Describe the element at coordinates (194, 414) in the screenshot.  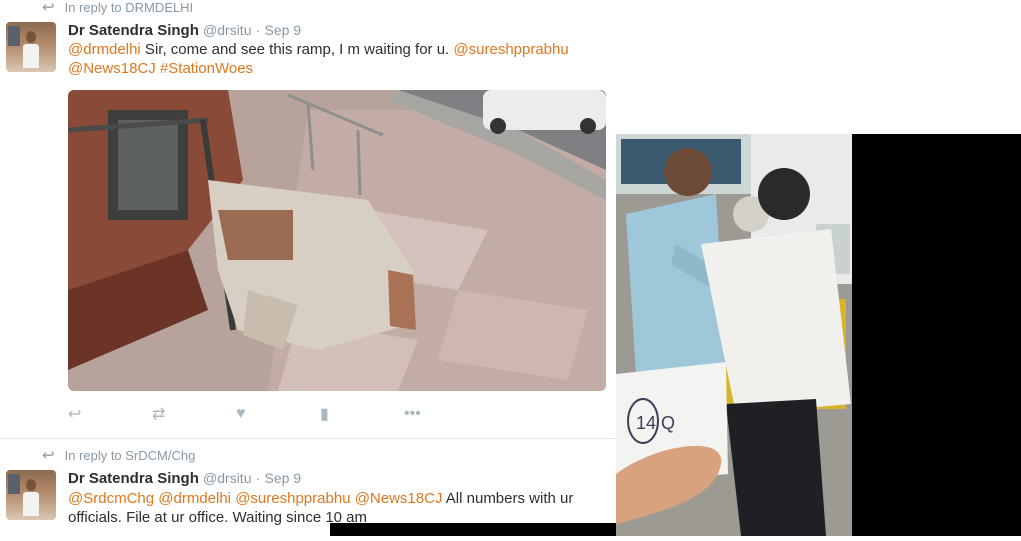
I see `retweet-icon: ⇄` at that location.